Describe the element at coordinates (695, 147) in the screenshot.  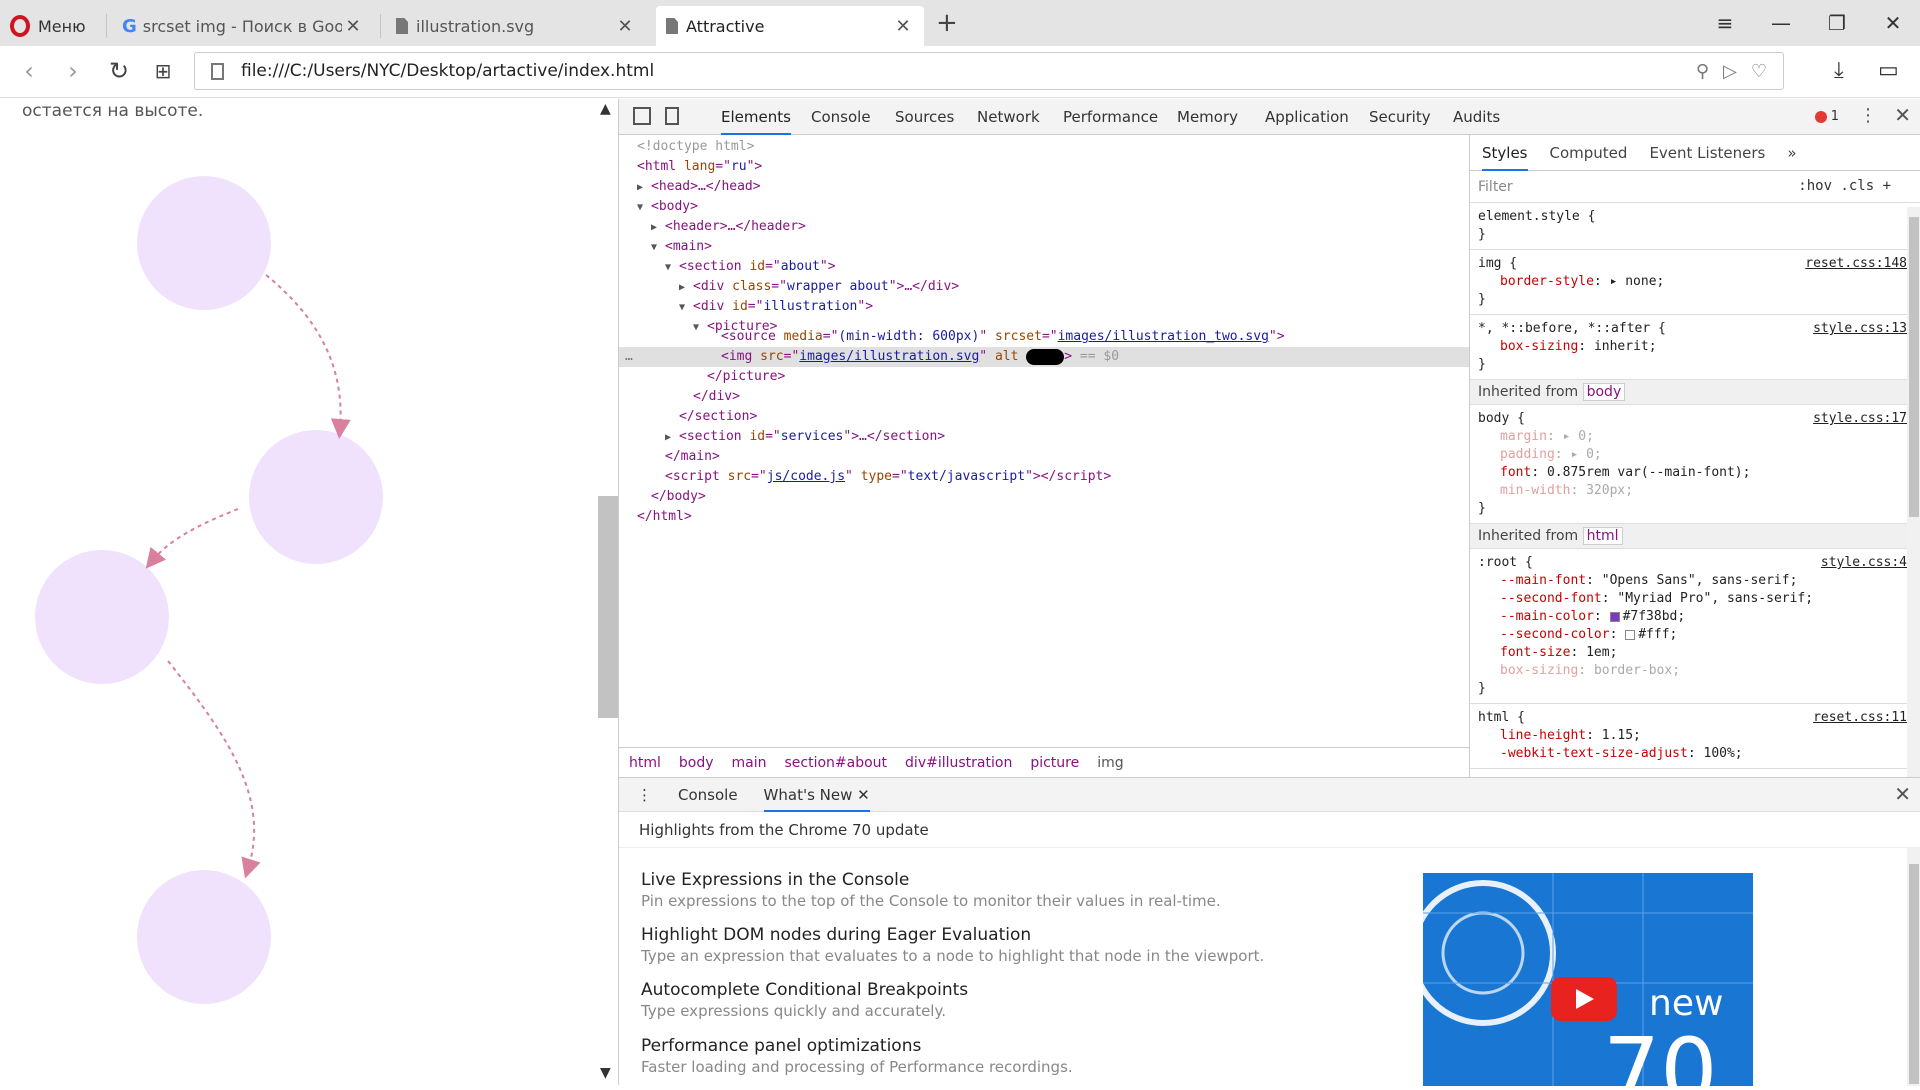
I see `tree-doctype: <!doctype html>` at that location.